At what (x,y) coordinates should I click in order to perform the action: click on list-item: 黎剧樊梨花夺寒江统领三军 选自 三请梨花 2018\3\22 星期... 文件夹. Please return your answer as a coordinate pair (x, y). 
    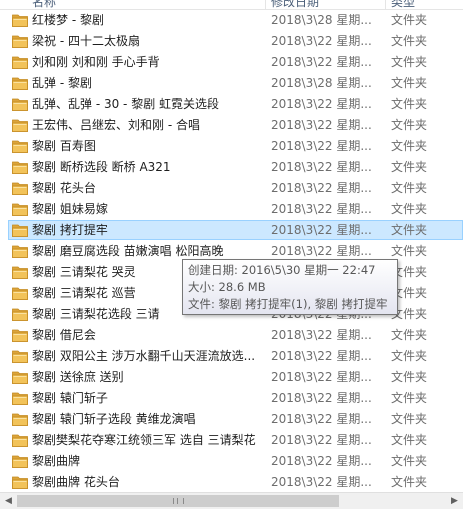
    Looking at the image, I should click on (231, 440).